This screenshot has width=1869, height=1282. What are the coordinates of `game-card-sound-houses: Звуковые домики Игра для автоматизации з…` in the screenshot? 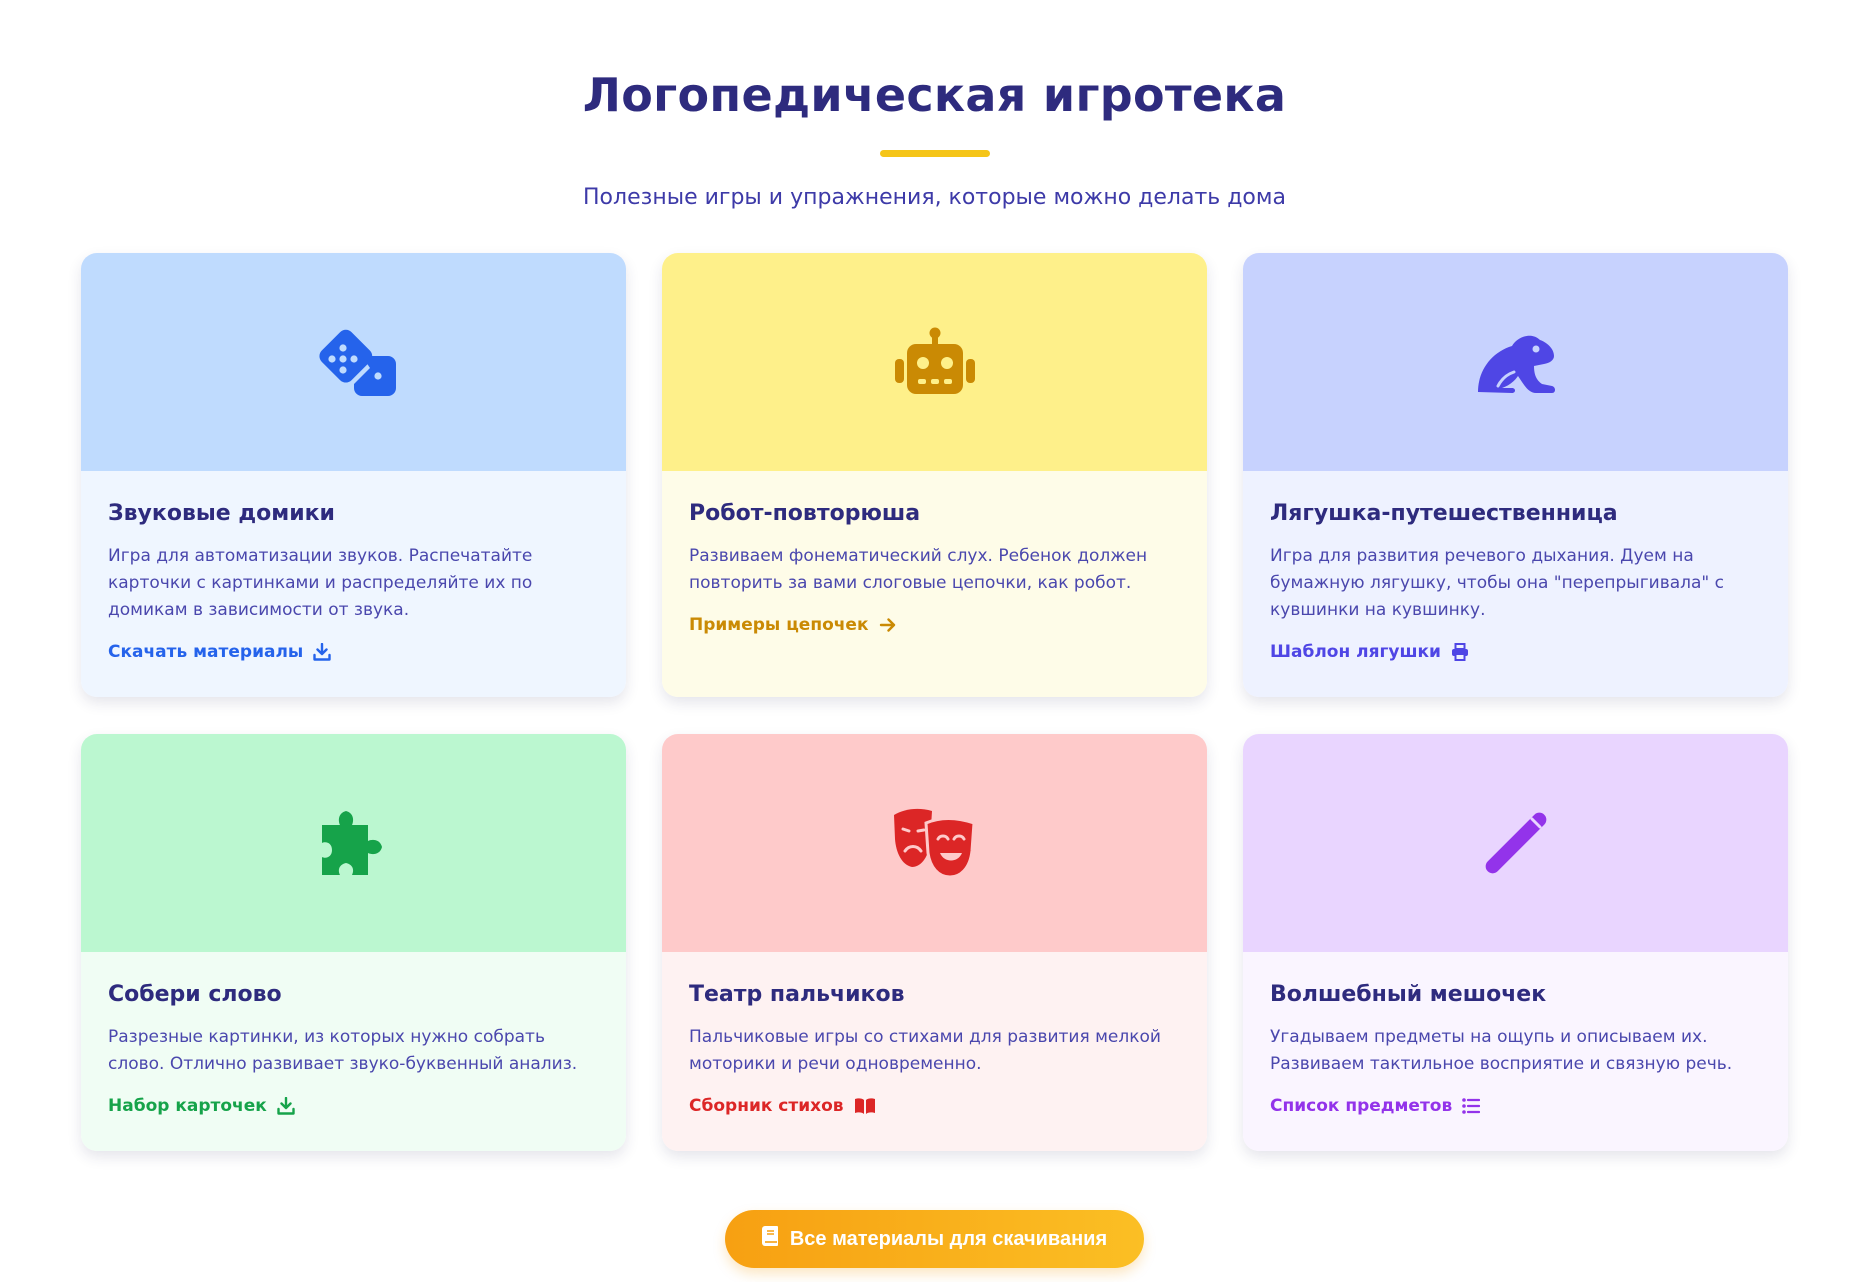 It's located at (353, 475).